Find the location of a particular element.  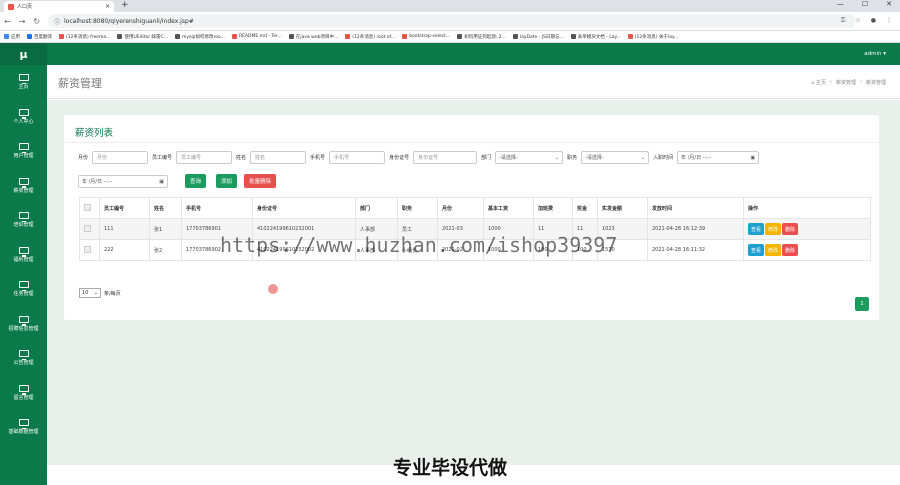

add-button: 添加 is located at coordinates (227, 181).